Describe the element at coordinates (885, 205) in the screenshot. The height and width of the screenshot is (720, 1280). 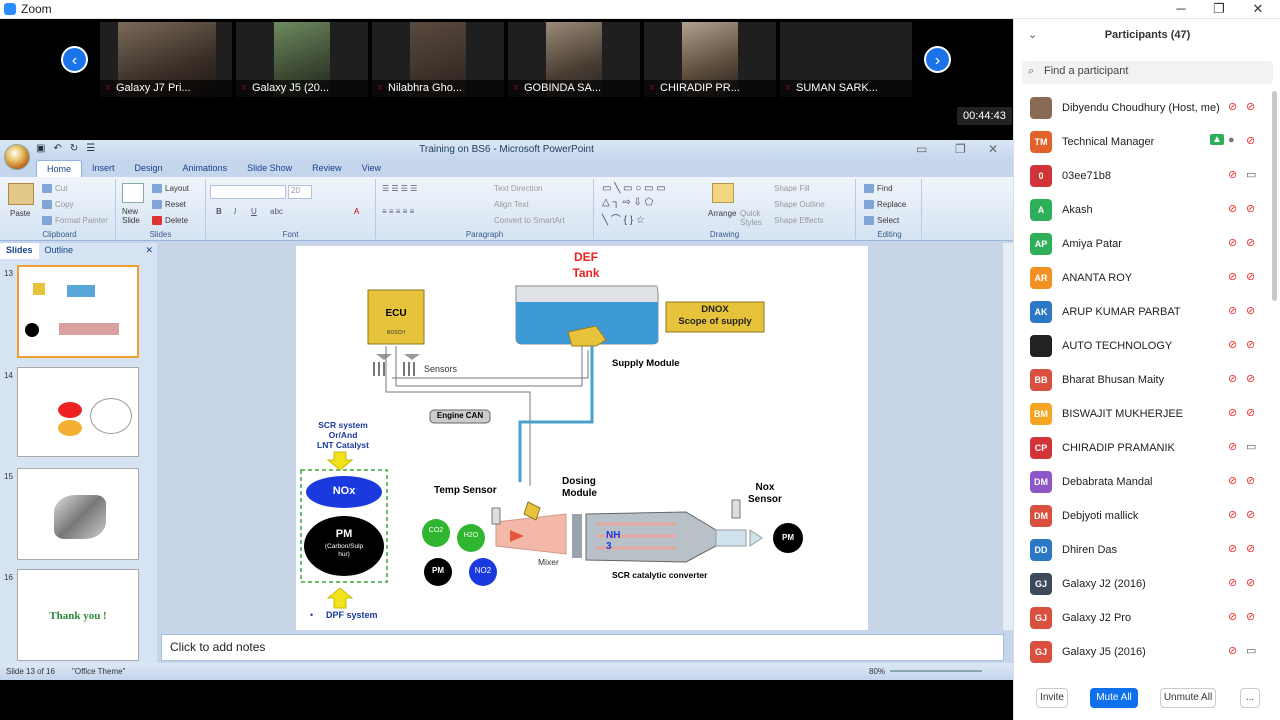
I see `replace-button: Replace` at that location.